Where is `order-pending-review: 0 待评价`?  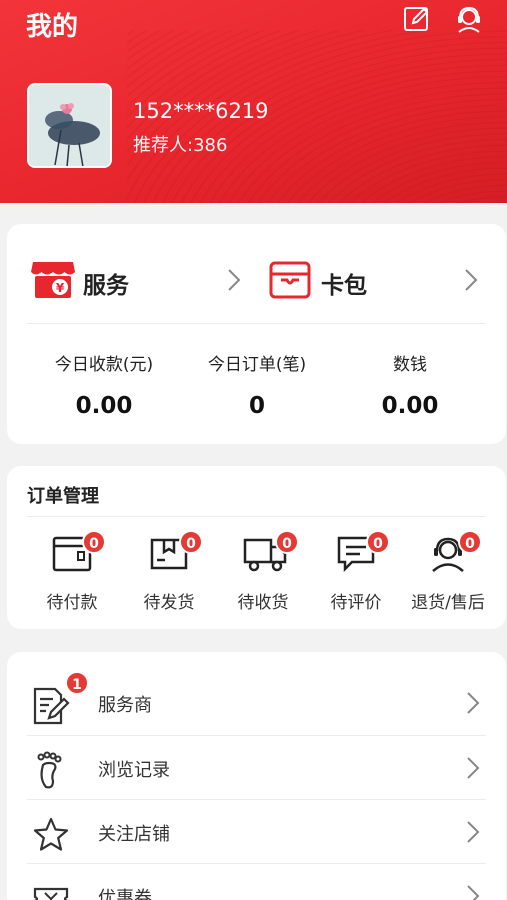
order-pending-review: 0 待评价 is located at coordinates (356, 577).